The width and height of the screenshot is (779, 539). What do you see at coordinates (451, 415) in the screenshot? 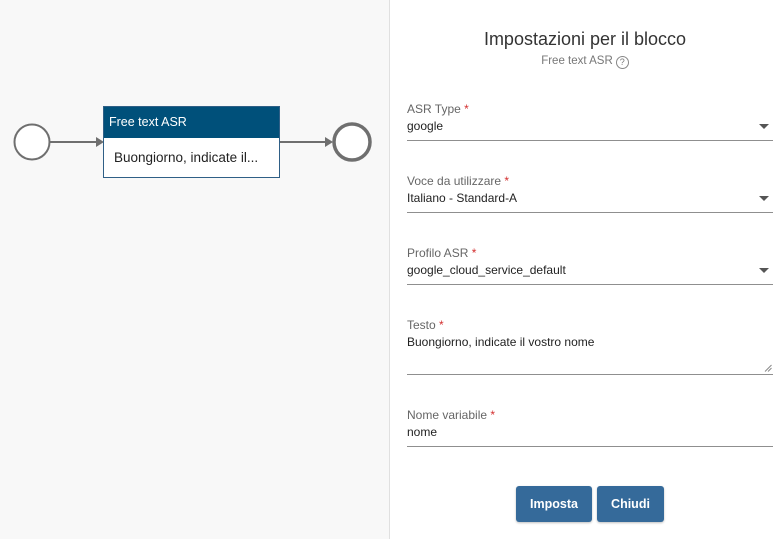
I see `variable-name-label: Nome variabile *` at bounding box center [451, 415].